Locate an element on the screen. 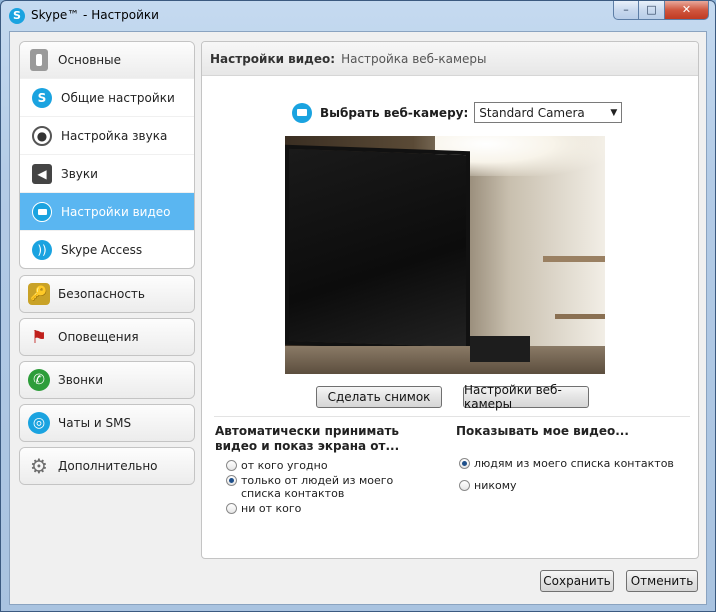 The image size is (716, 612). panel-title: Настройки видео: is located at coordinates (273, 58).